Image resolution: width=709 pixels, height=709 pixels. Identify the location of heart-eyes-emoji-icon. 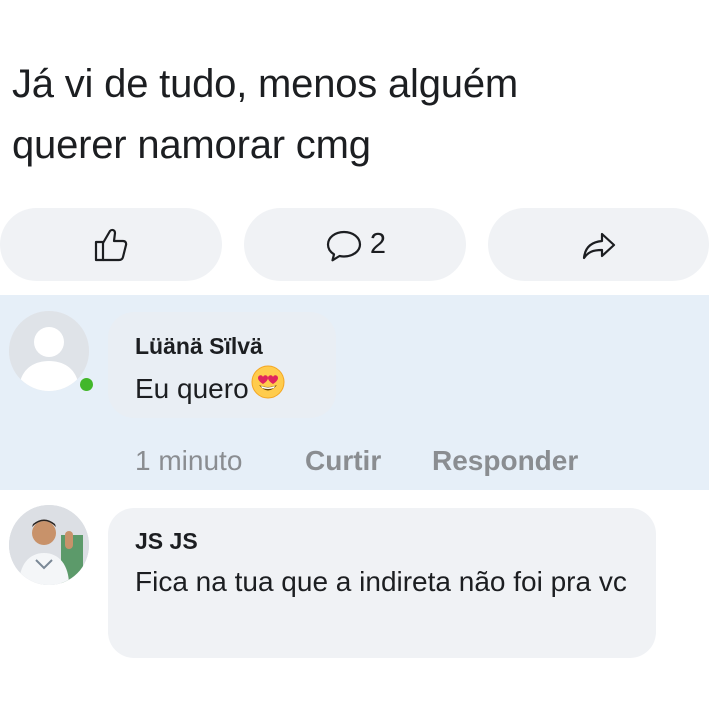
(268, 388).